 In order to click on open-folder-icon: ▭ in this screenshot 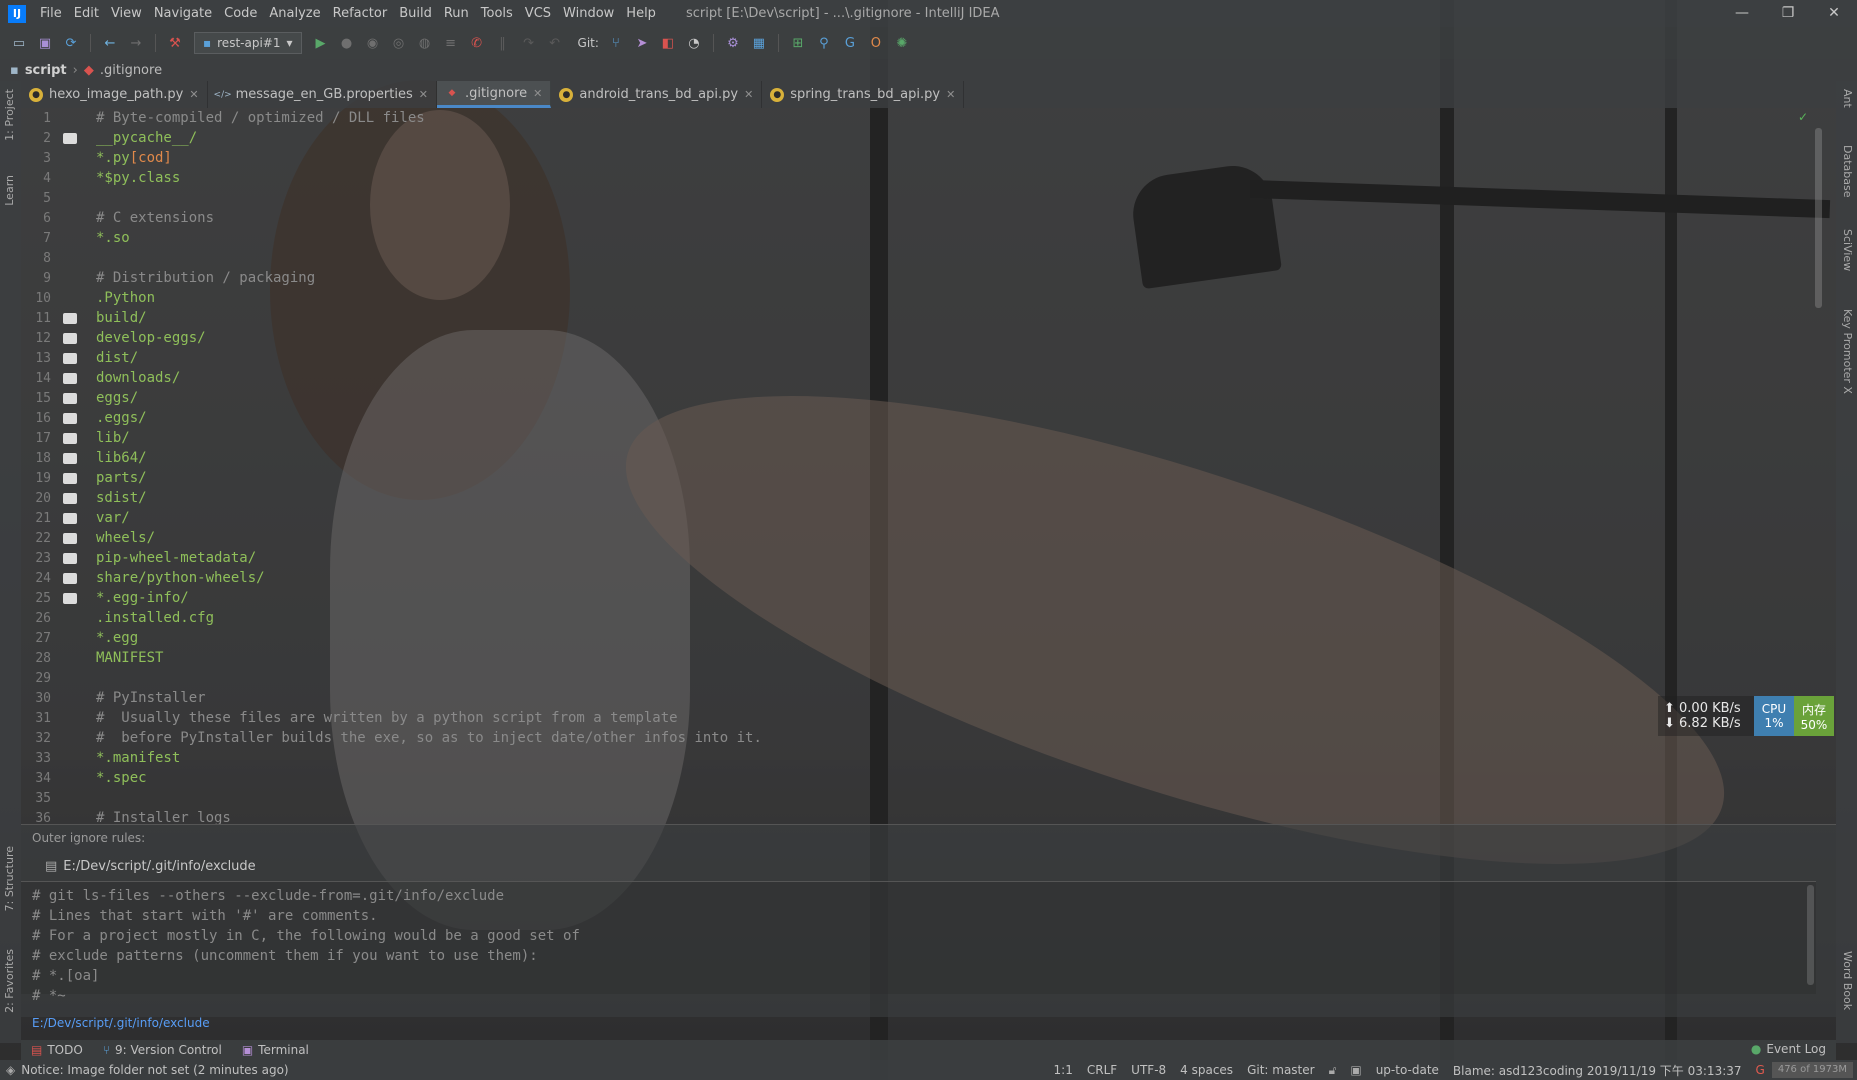, I will do `click(19, 43)`.